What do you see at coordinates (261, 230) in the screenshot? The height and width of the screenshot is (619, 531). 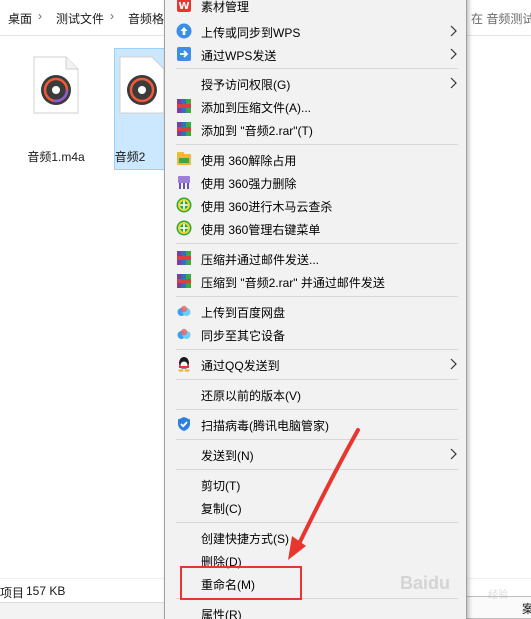 I see `menu-item-label: 使用 360管理右键菜单` at bounding box center [261, 230].